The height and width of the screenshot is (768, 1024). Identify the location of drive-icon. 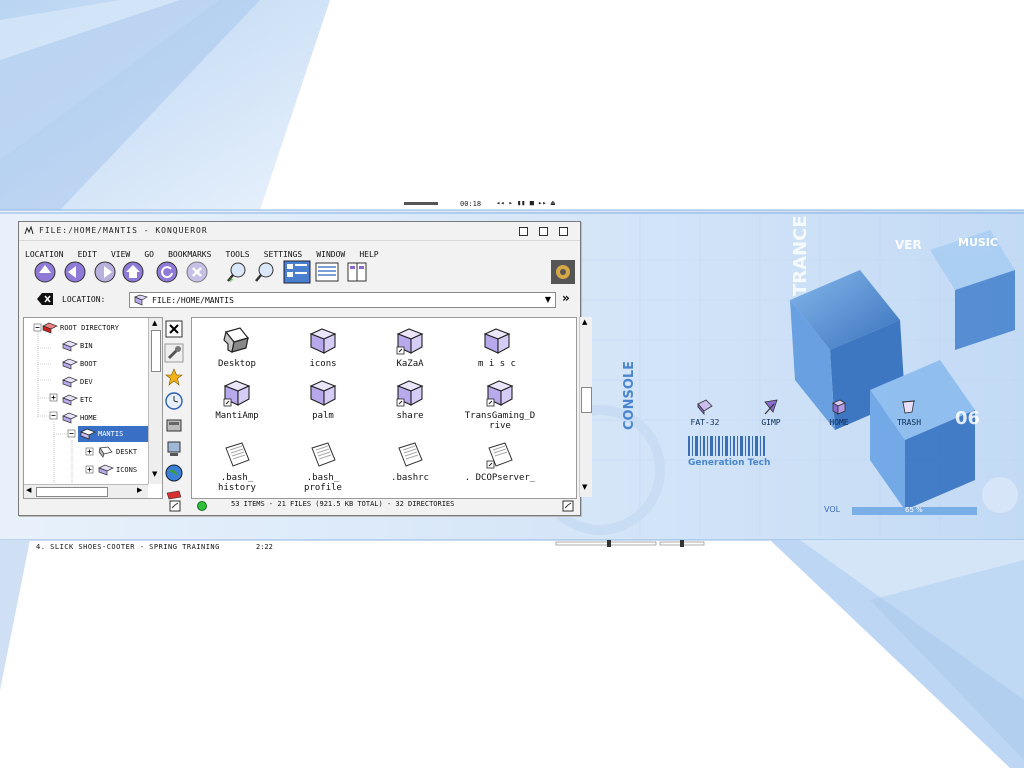
(705, 407).